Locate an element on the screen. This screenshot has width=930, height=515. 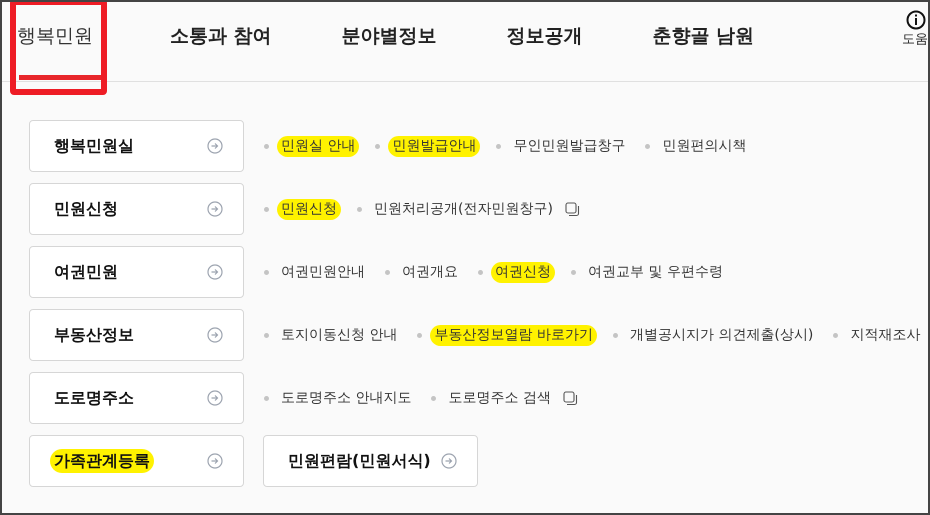
nav-tab: 춘향골 남원 is located at coordinates (703, 36).